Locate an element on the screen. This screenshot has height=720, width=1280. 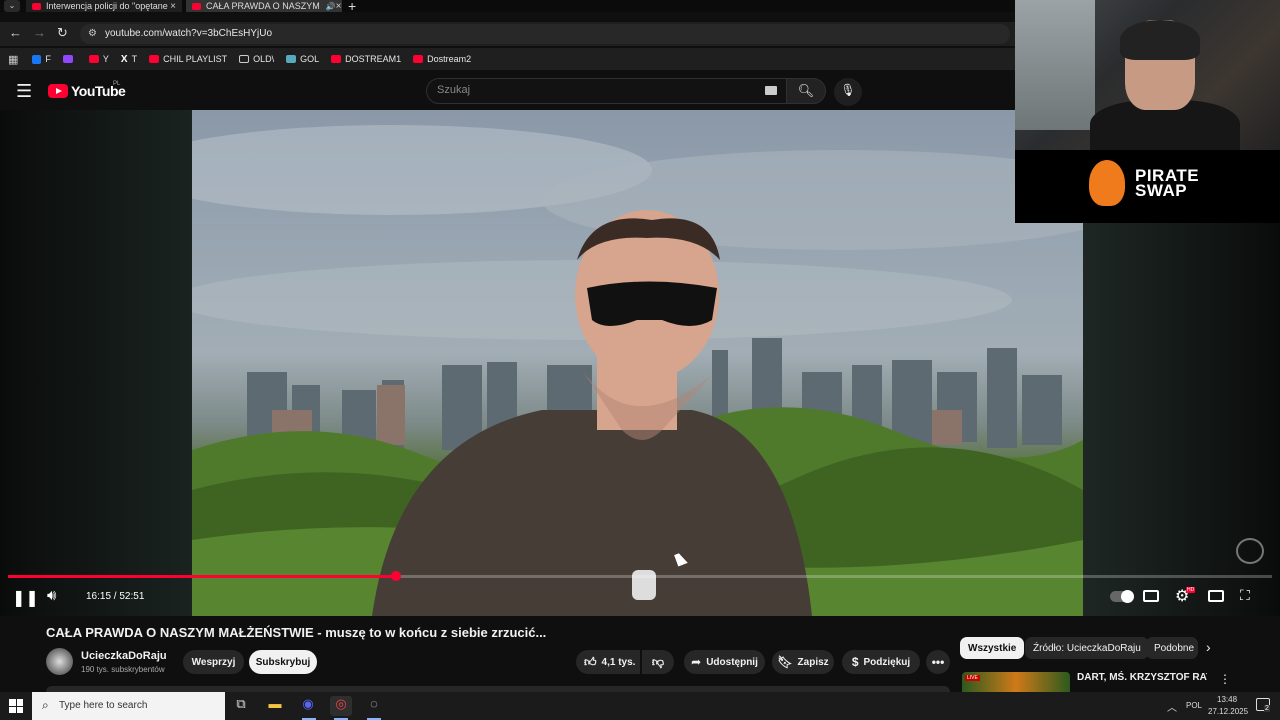
chip-all: Wszystkie is located at coordinates (992, 648).